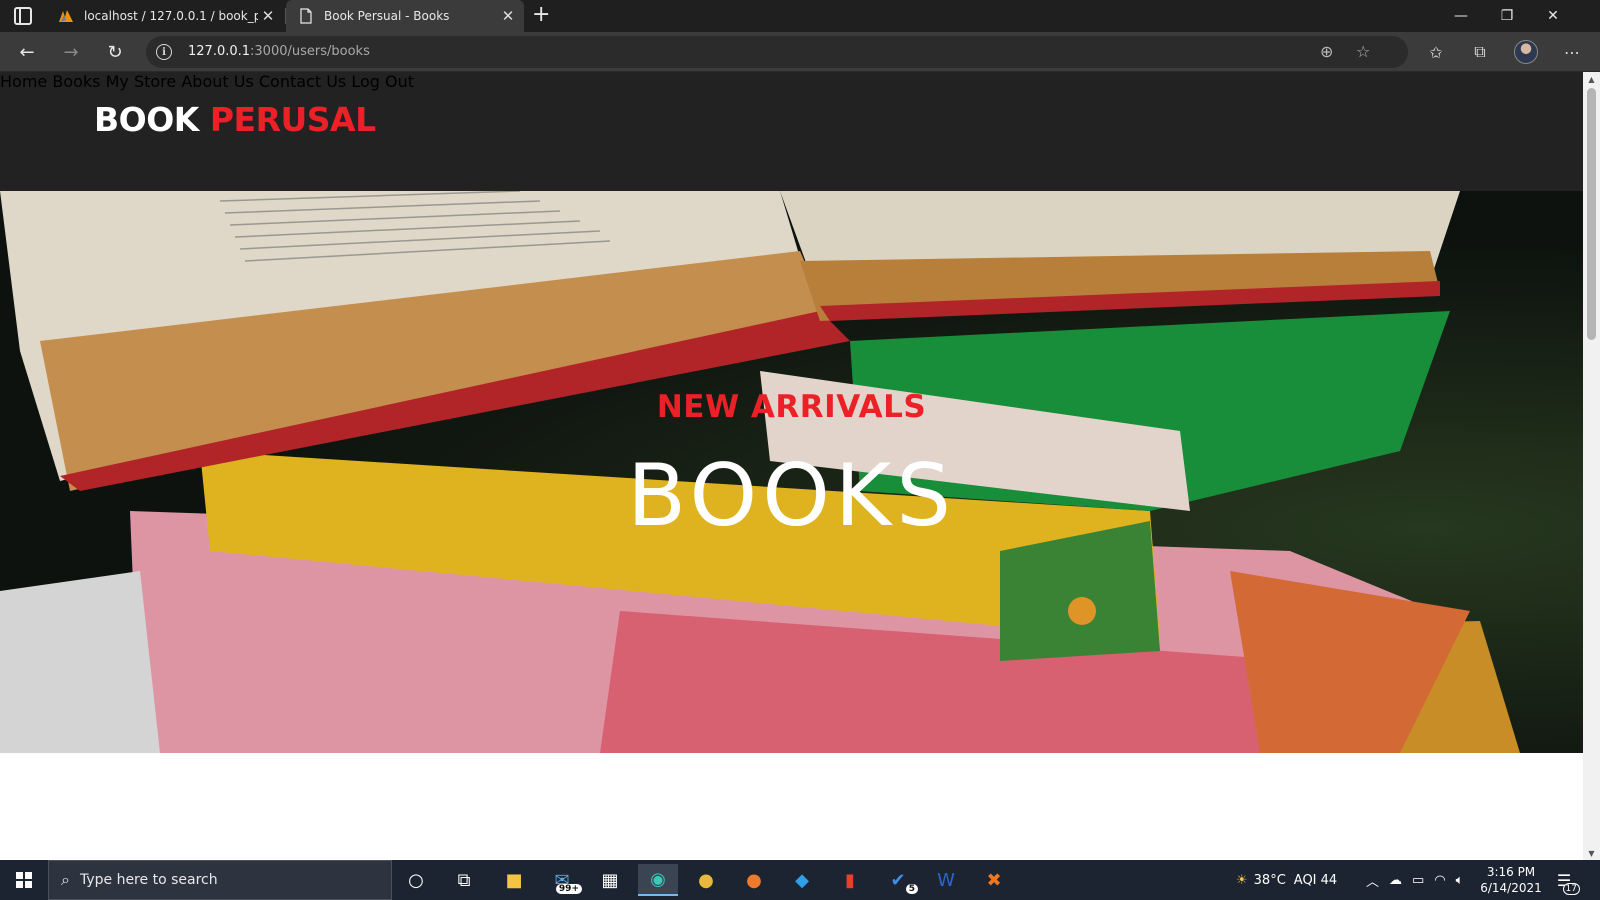 The image size is (1600, 900). Describe the element at coordinates (1591, 79) in the screenshot. I see `scroll-up-icon: ▲` at that location.